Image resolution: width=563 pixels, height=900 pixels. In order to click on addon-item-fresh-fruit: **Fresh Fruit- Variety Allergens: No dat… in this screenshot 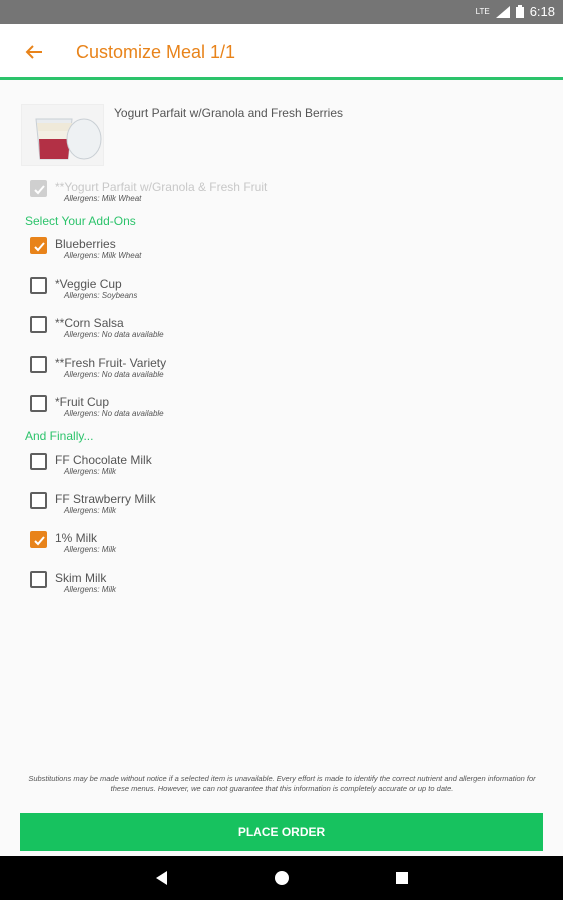, I will do `click(280, 374)`.